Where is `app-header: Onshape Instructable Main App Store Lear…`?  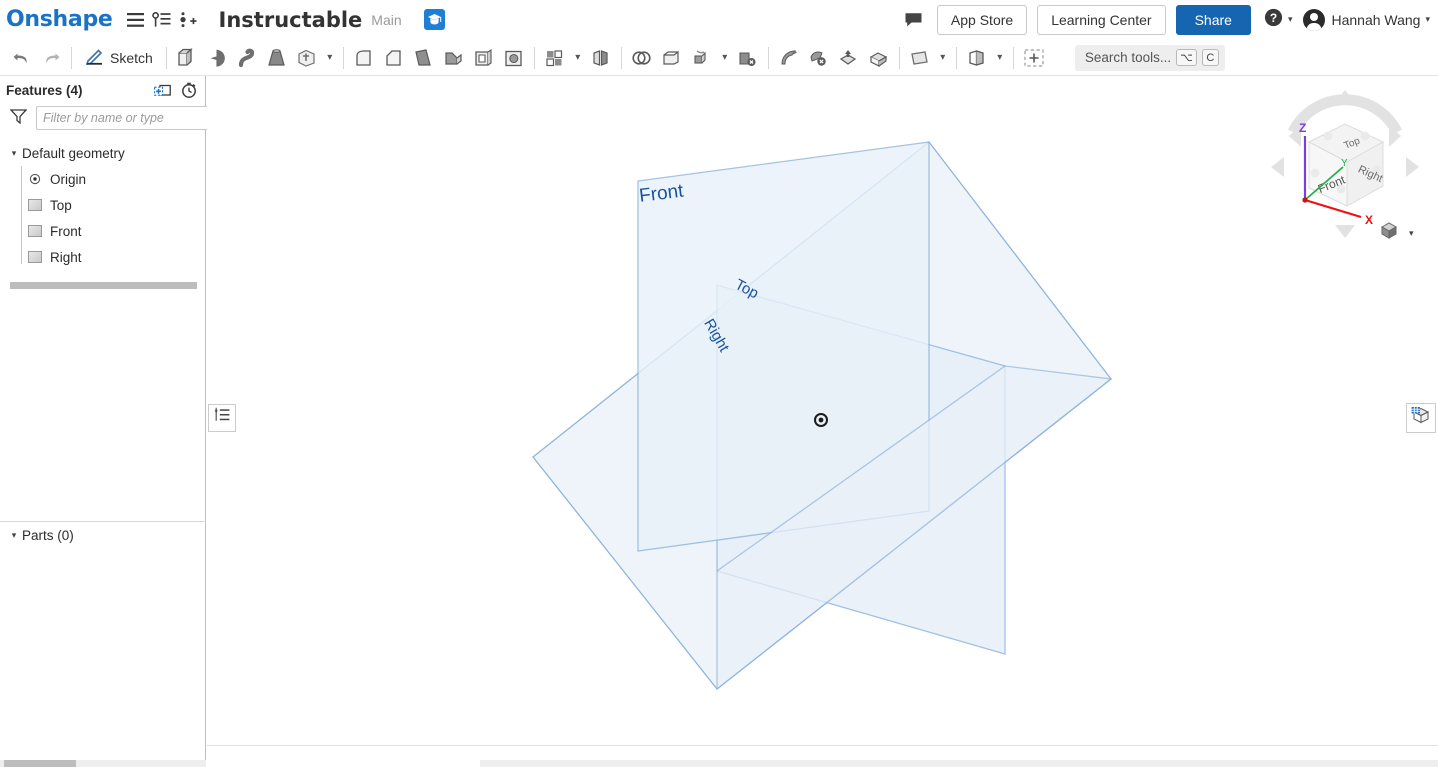 app-header: Onshape Instructable Main App Store Lear… is located at coordinates (719, 20).